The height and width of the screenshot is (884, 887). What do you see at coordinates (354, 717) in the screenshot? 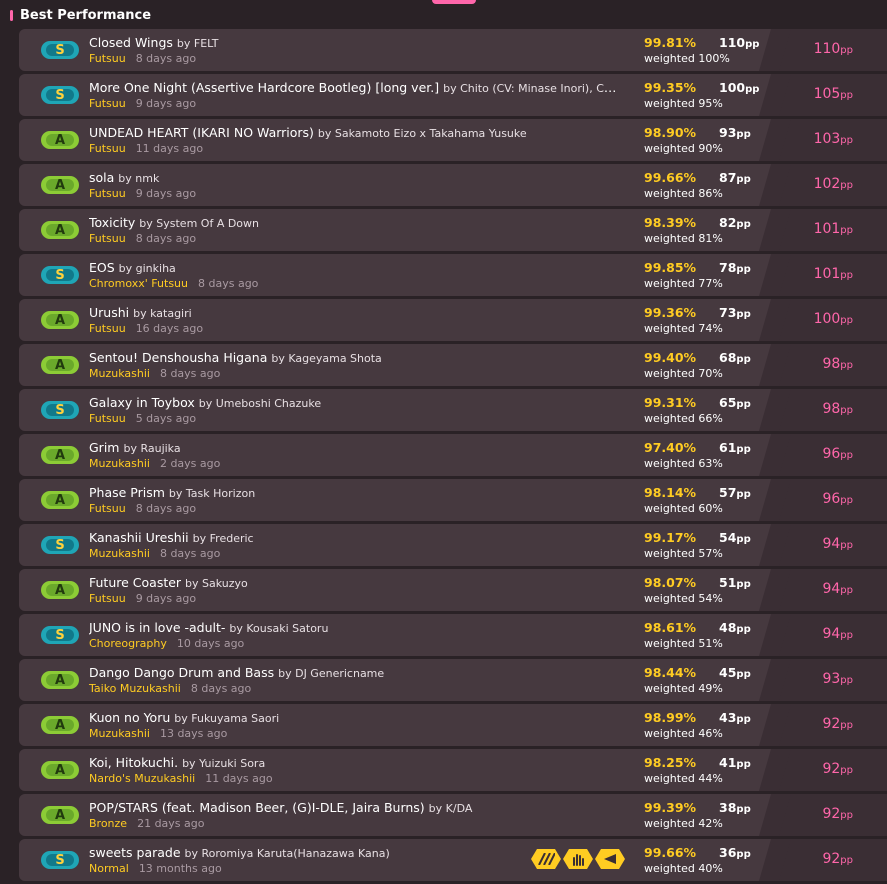
I see `beatmap-title-line: Kuon no Yoru by Fukuyama Saori` at bounding box center [354, 717].